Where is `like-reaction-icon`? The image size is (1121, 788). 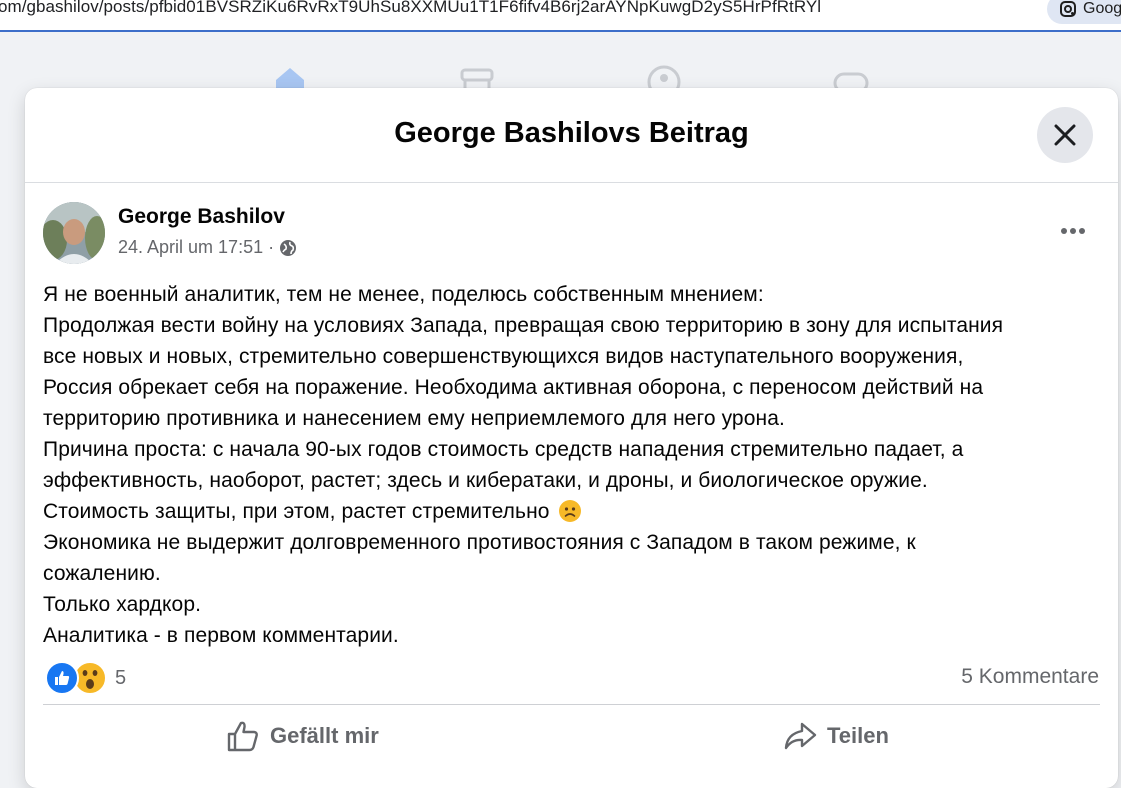
like-reaction-icon is located at coordinates (62, 678).